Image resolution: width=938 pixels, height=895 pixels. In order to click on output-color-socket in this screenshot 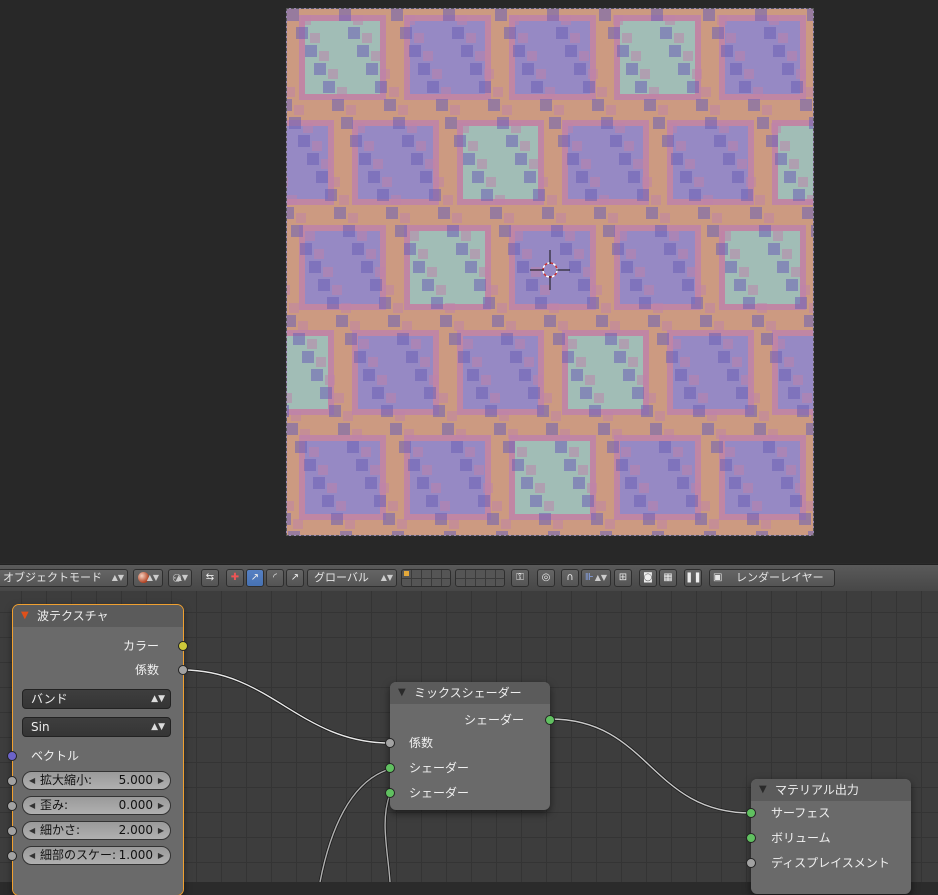, I will do `click(183, 646)`.